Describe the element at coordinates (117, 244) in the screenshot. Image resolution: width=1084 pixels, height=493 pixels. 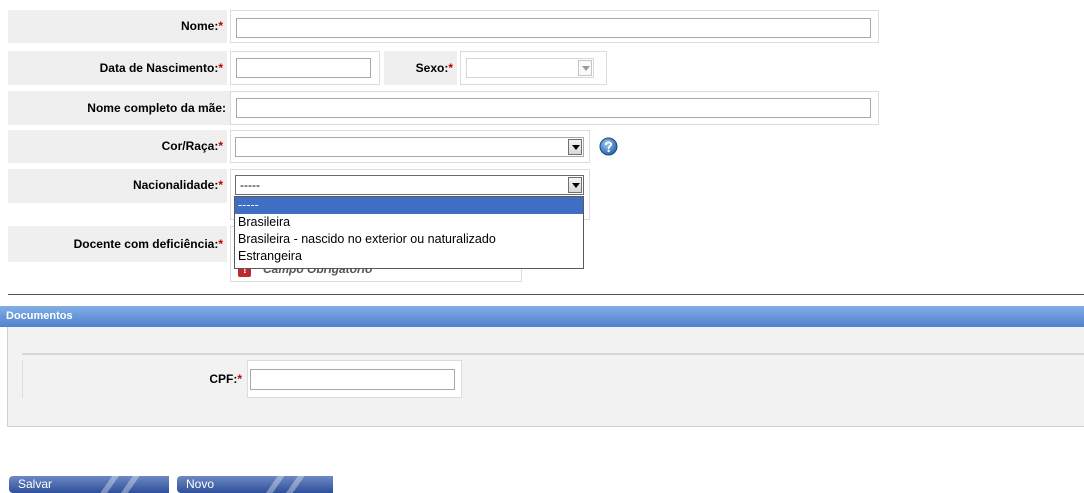
I see `docente-deficiencia-label: Docente com deficiência:*` at that location.